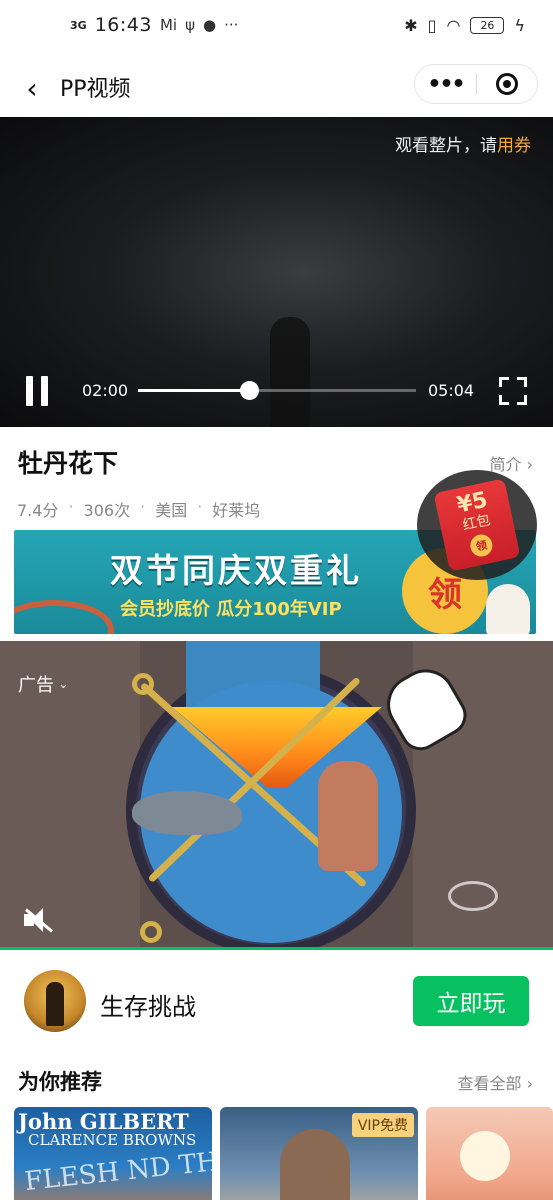 This screenshot has height=1200, width=553. Describe the element at coordinates (348, 816) in the screenshot. I see `muscle-man-figure` at that location.